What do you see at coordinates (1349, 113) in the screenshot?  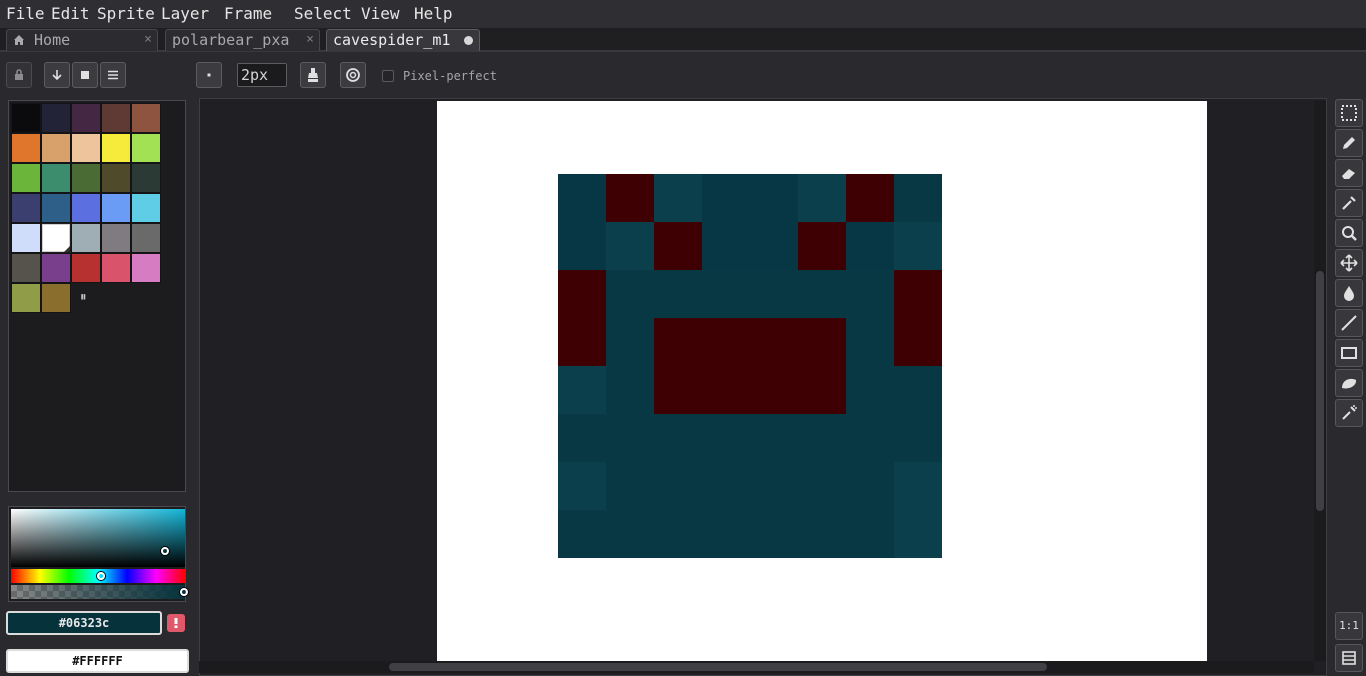 I see `marquee-icon` at bounding box center [1349, 113].